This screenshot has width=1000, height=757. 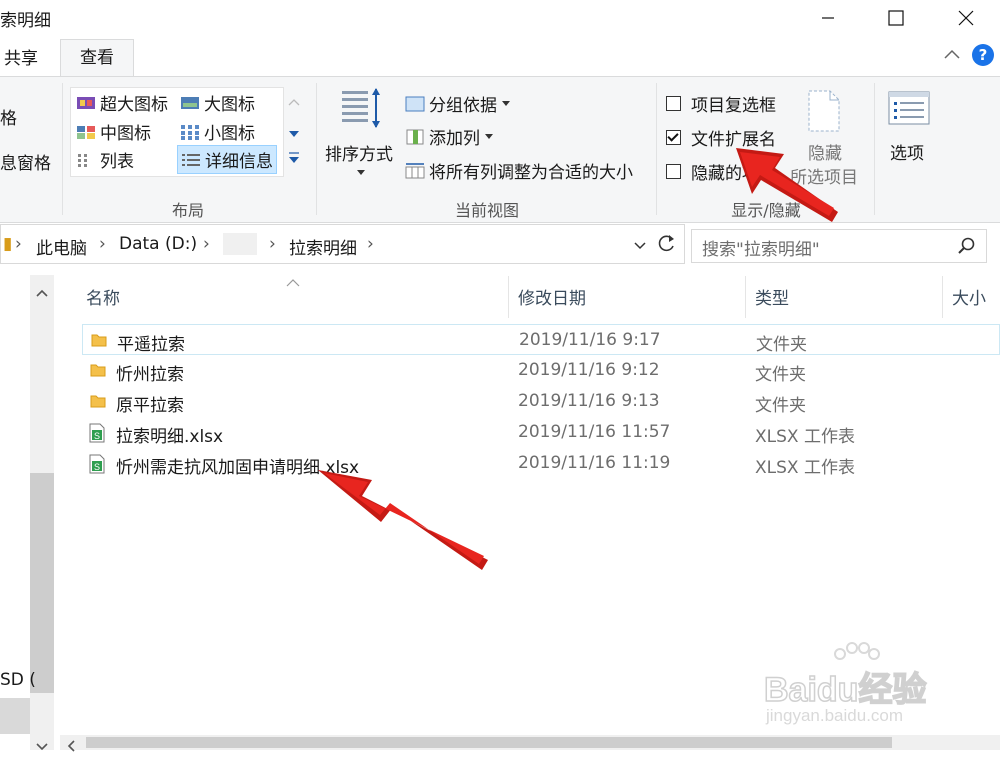 I want to click on nav-scroll-thumb, so click(x=42, y=583).